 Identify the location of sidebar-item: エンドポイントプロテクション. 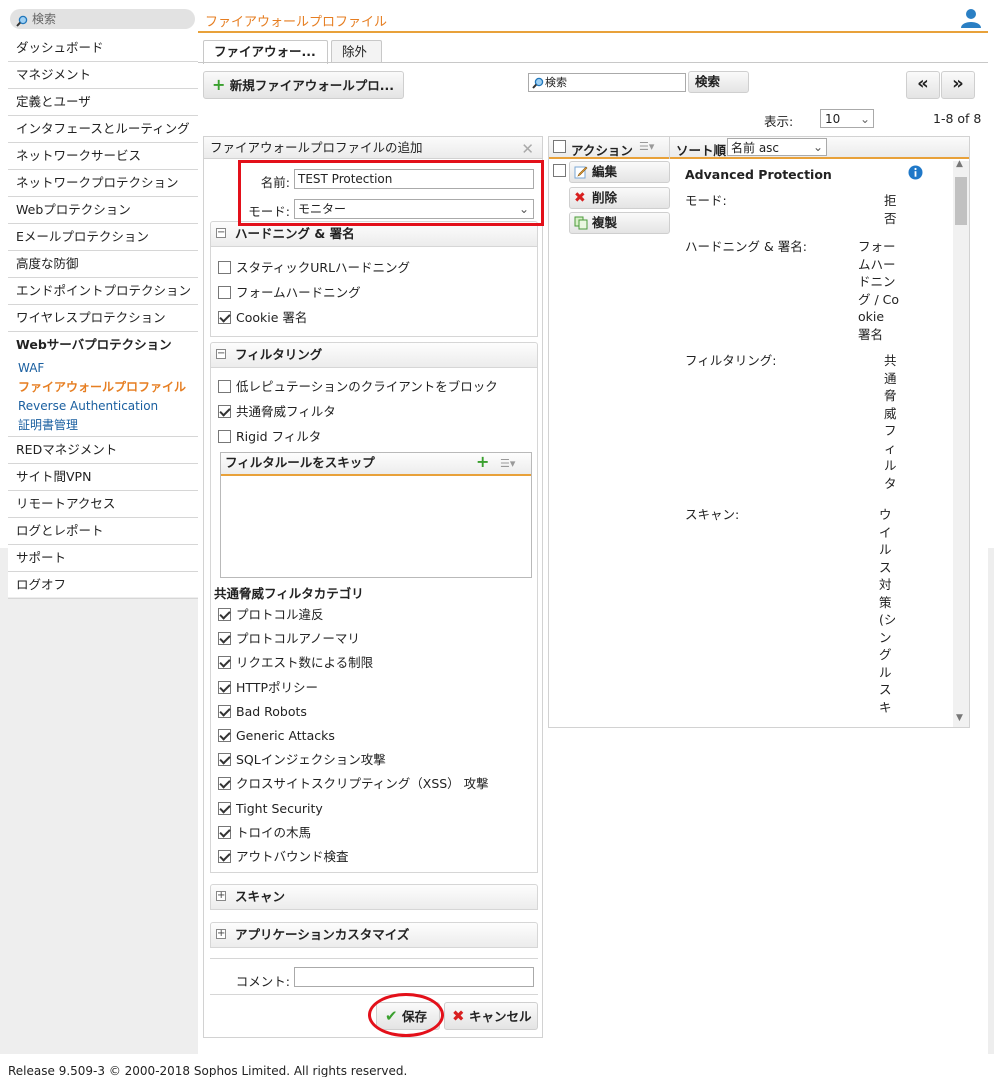
(103, 291).